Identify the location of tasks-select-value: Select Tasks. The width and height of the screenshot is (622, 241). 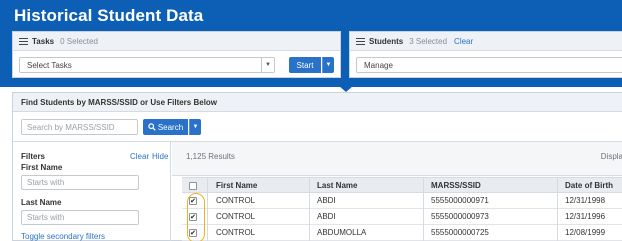
(49, 65).